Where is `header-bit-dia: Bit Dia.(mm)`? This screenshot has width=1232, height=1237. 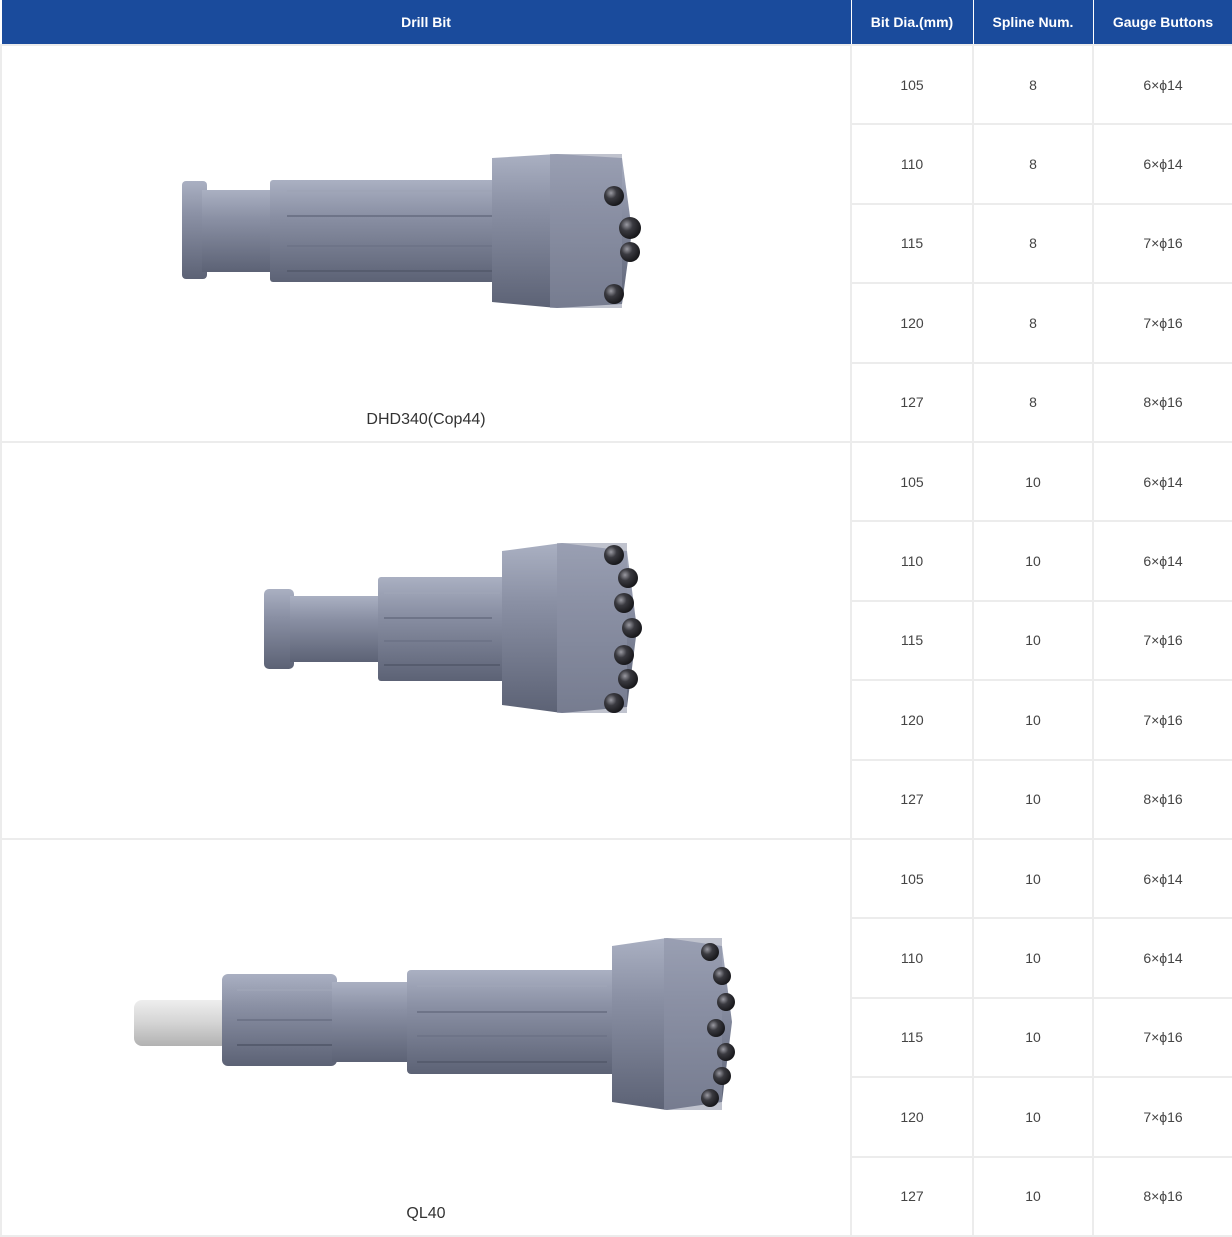 header-bit-dia: Bit Dia.(mm) is located at coordinates (912, 23).